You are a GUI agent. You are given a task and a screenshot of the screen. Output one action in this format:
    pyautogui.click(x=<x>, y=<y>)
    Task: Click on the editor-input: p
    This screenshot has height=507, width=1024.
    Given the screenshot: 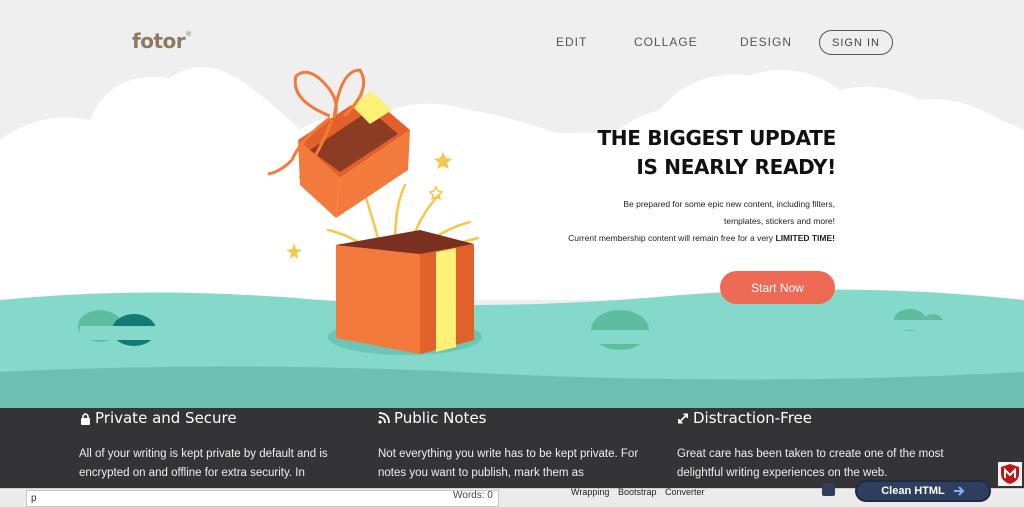 What is the action you would take?
    pyautogui.click(x=262, y=498)
    